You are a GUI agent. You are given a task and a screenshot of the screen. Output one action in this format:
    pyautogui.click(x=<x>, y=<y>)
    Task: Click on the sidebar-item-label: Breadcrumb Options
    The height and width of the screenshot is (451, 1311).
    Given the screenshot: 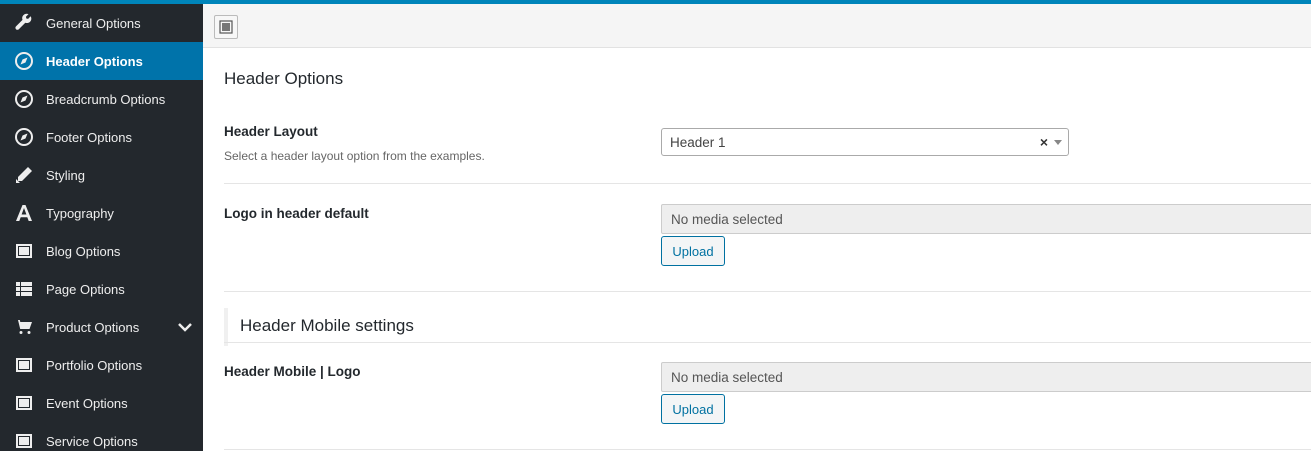 What is the action you would take?
    pyautogui.click(x=106, y=99)
    